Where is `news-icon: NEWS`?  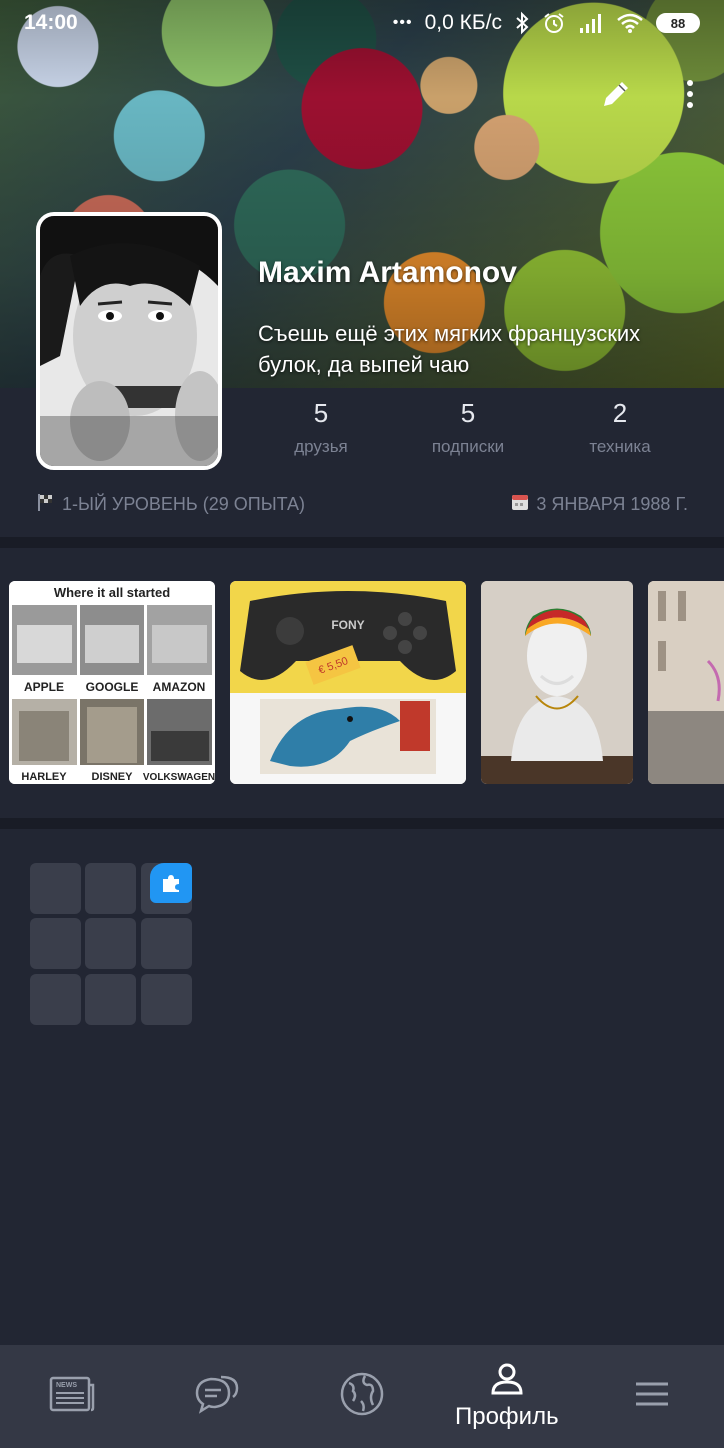 news-icon: NEWS is located at coordinates (72, 1396).